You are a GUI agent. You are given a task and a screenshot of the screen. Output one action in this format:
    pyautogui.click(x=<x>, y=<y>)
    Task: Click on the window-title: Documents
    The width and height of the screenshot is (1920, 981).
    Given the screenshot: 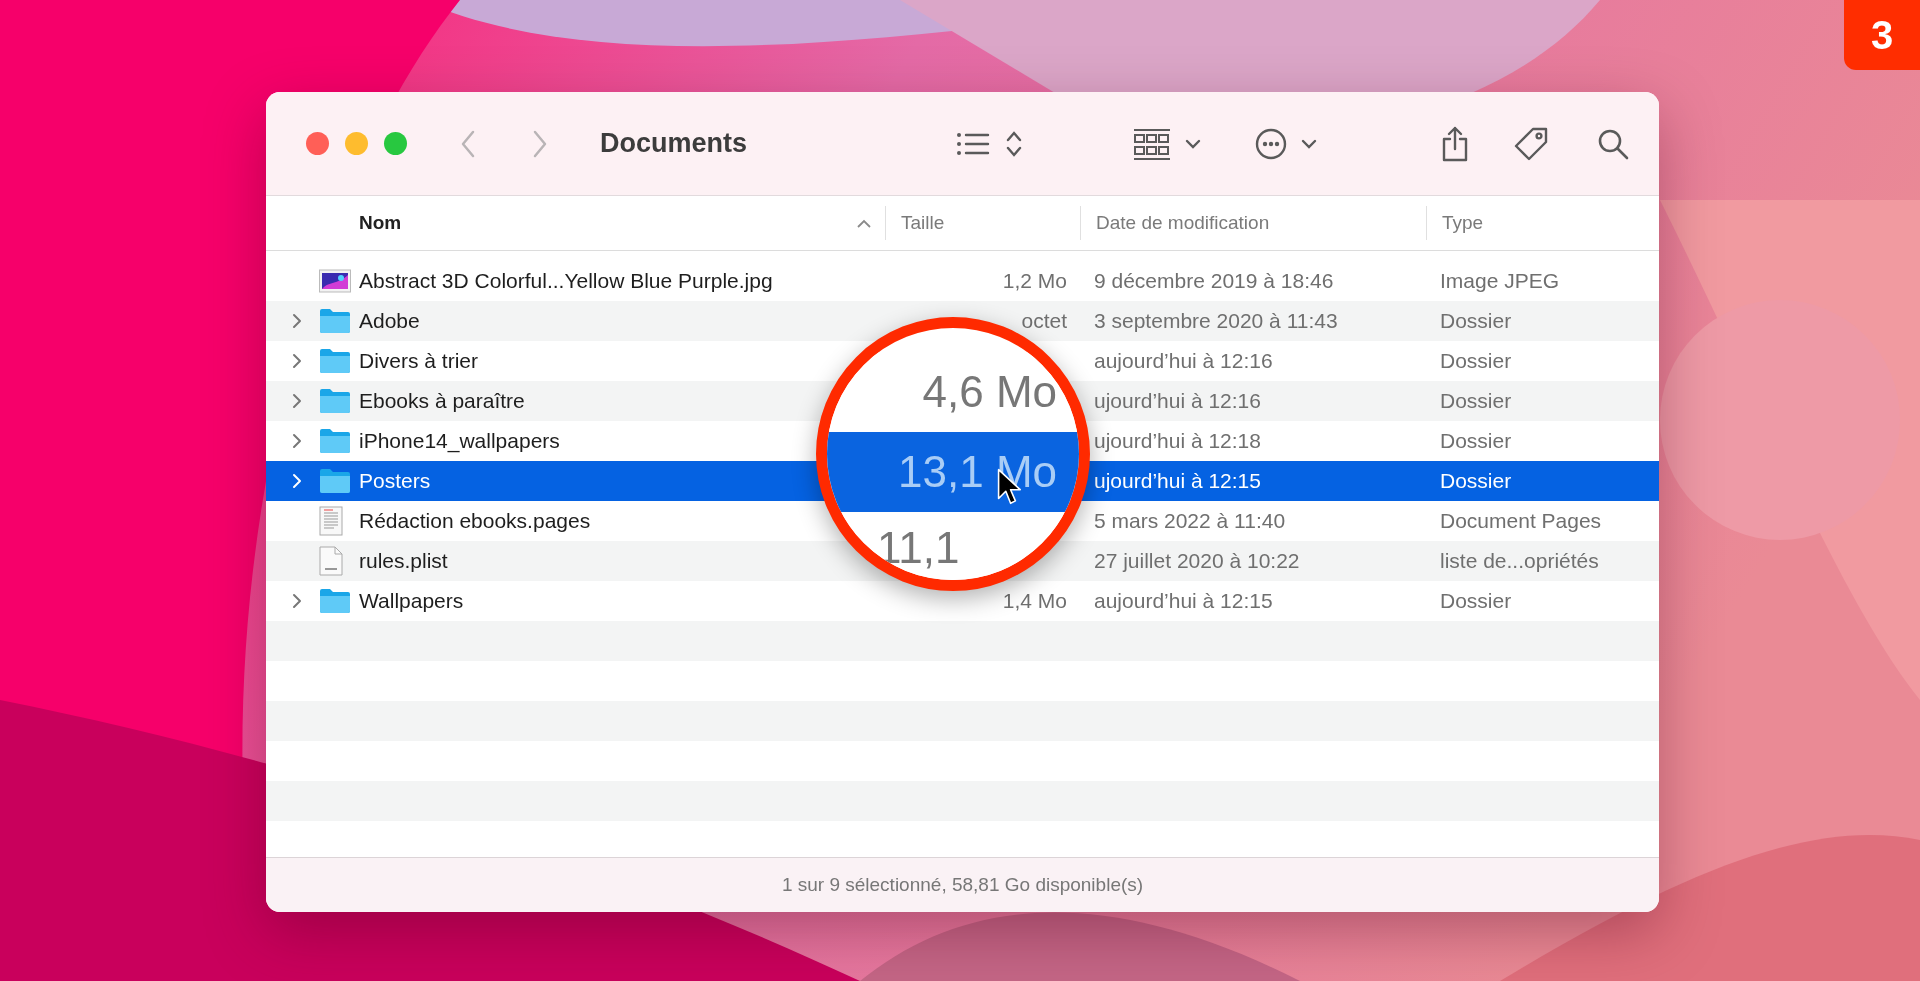 What is the action you would take?
    pyautogui.click(x=674, y=143)
    